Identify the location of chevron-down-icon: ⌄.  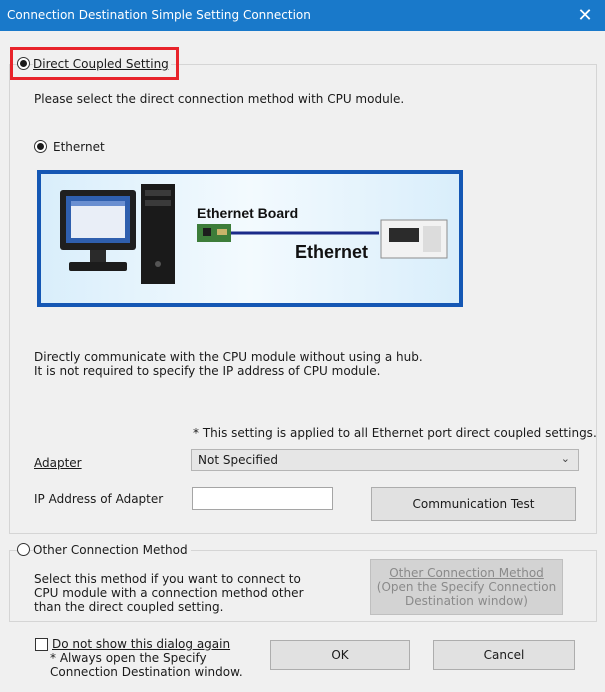
(565, 458).